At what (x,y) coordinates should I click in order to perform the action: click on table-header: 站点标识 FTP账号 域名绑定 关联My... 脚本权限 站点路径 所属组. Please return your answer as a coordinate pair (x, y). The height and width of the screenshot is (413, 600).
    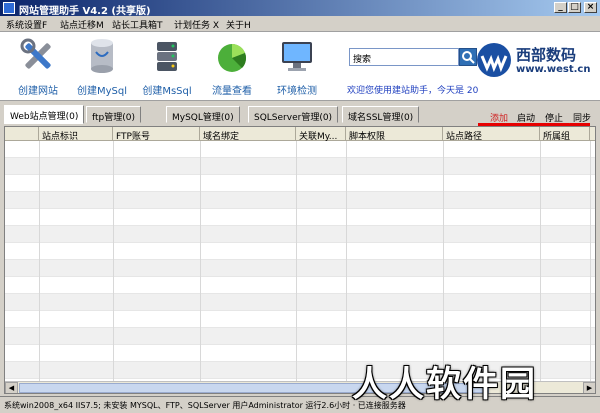
    Looking at the image, I should click on (300, 134).